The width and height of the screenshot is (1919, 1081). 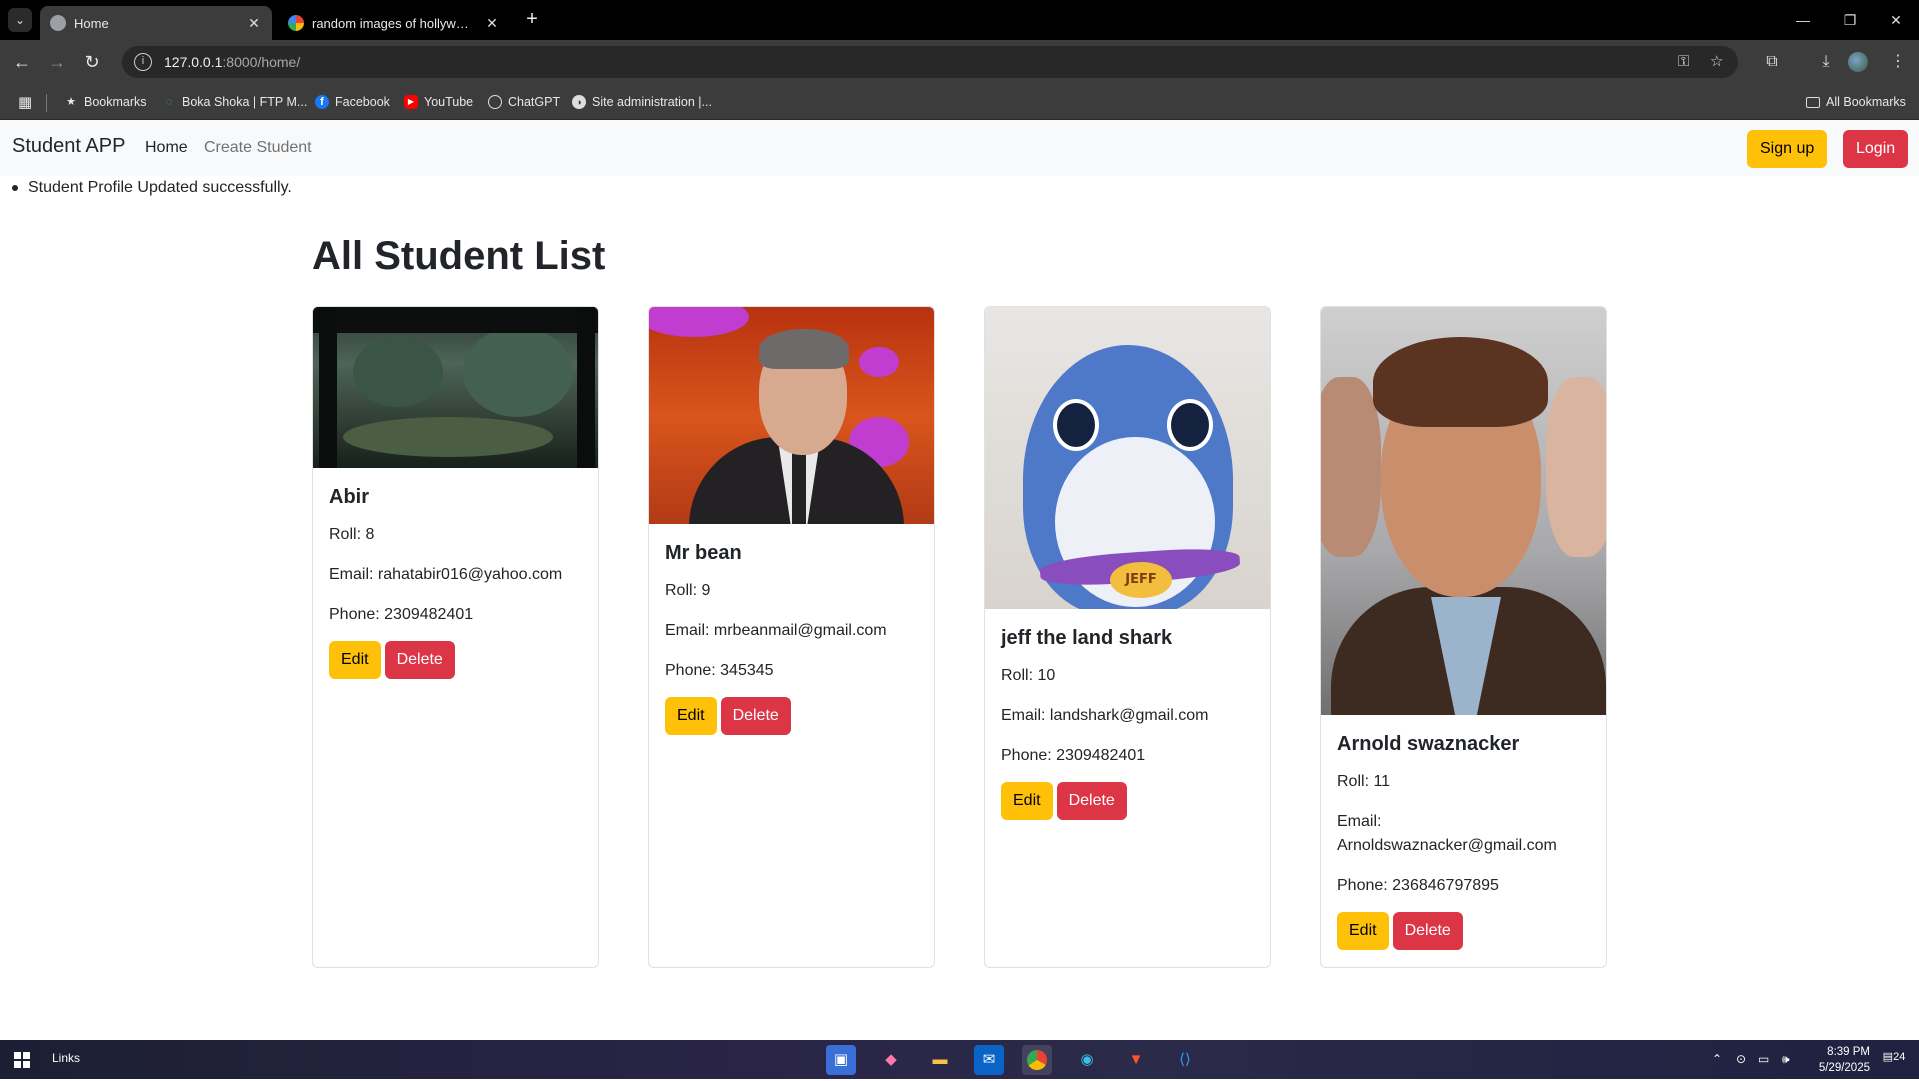 I want to click on bullet-icon, so click(x=15, y=188).